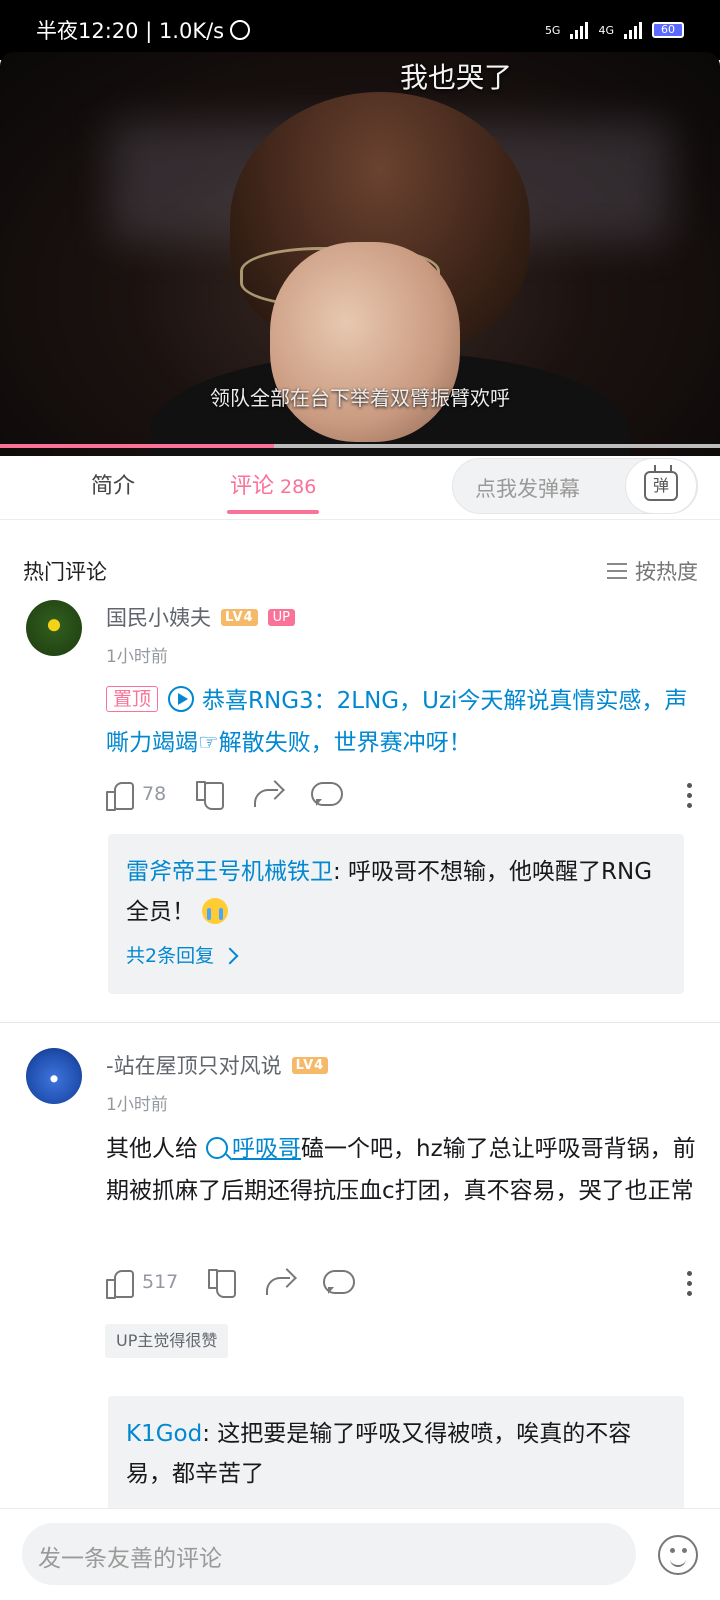 This screenshot has height=1600, width=720. Describe the element at coordinates (552, 30) in the screenshot. I see `net-5g-label: 5G` at that location.